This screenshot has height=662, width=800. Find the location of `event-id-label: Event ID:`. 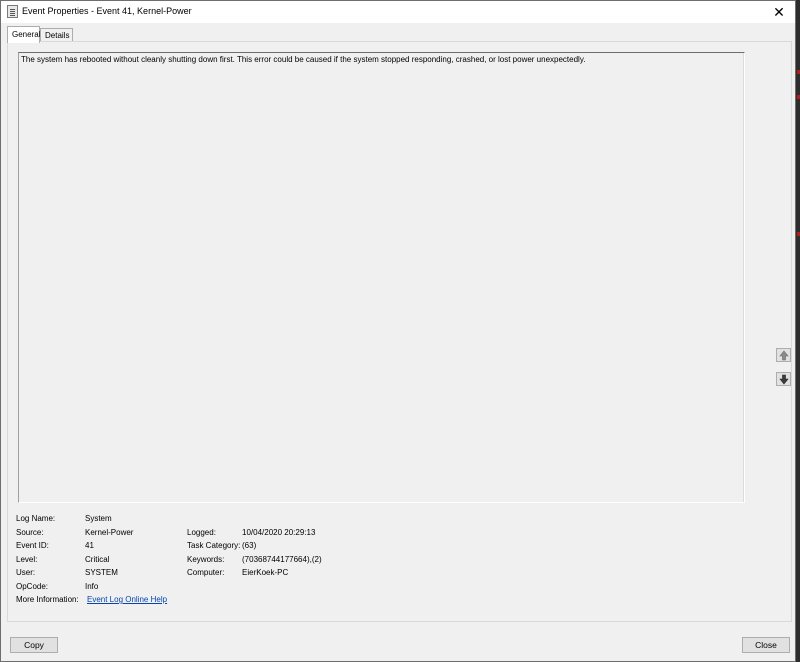

event-id-label: Event ID: is located at coordinates (32, 545).